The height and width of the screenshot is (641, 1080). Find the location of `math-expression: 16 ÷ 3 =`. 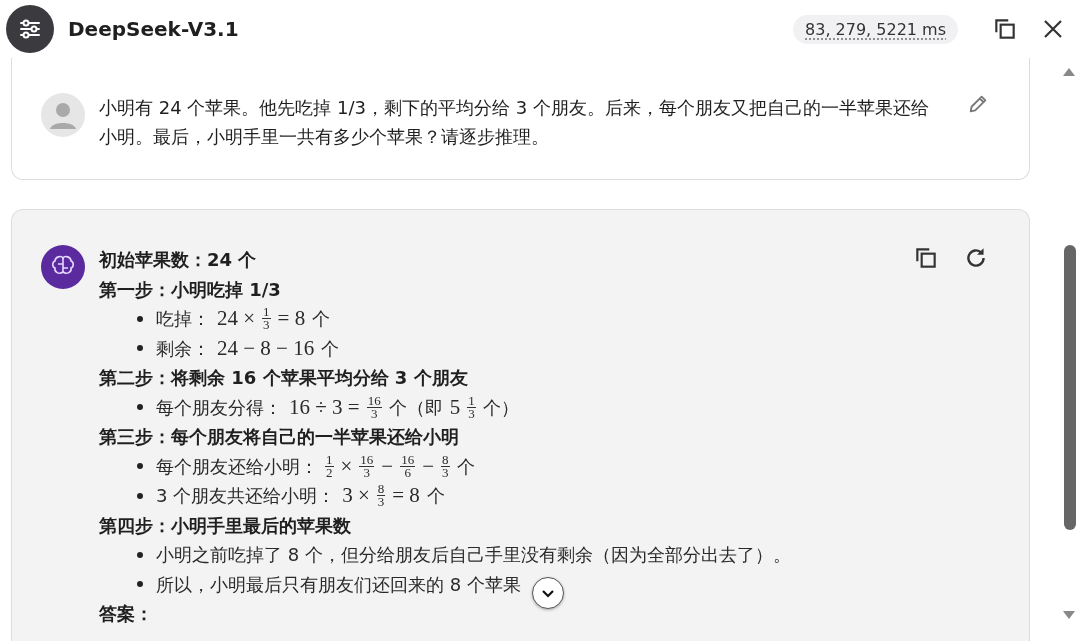

math-expression: 16 ÷ 3 = is located at coordinates (324, 407).